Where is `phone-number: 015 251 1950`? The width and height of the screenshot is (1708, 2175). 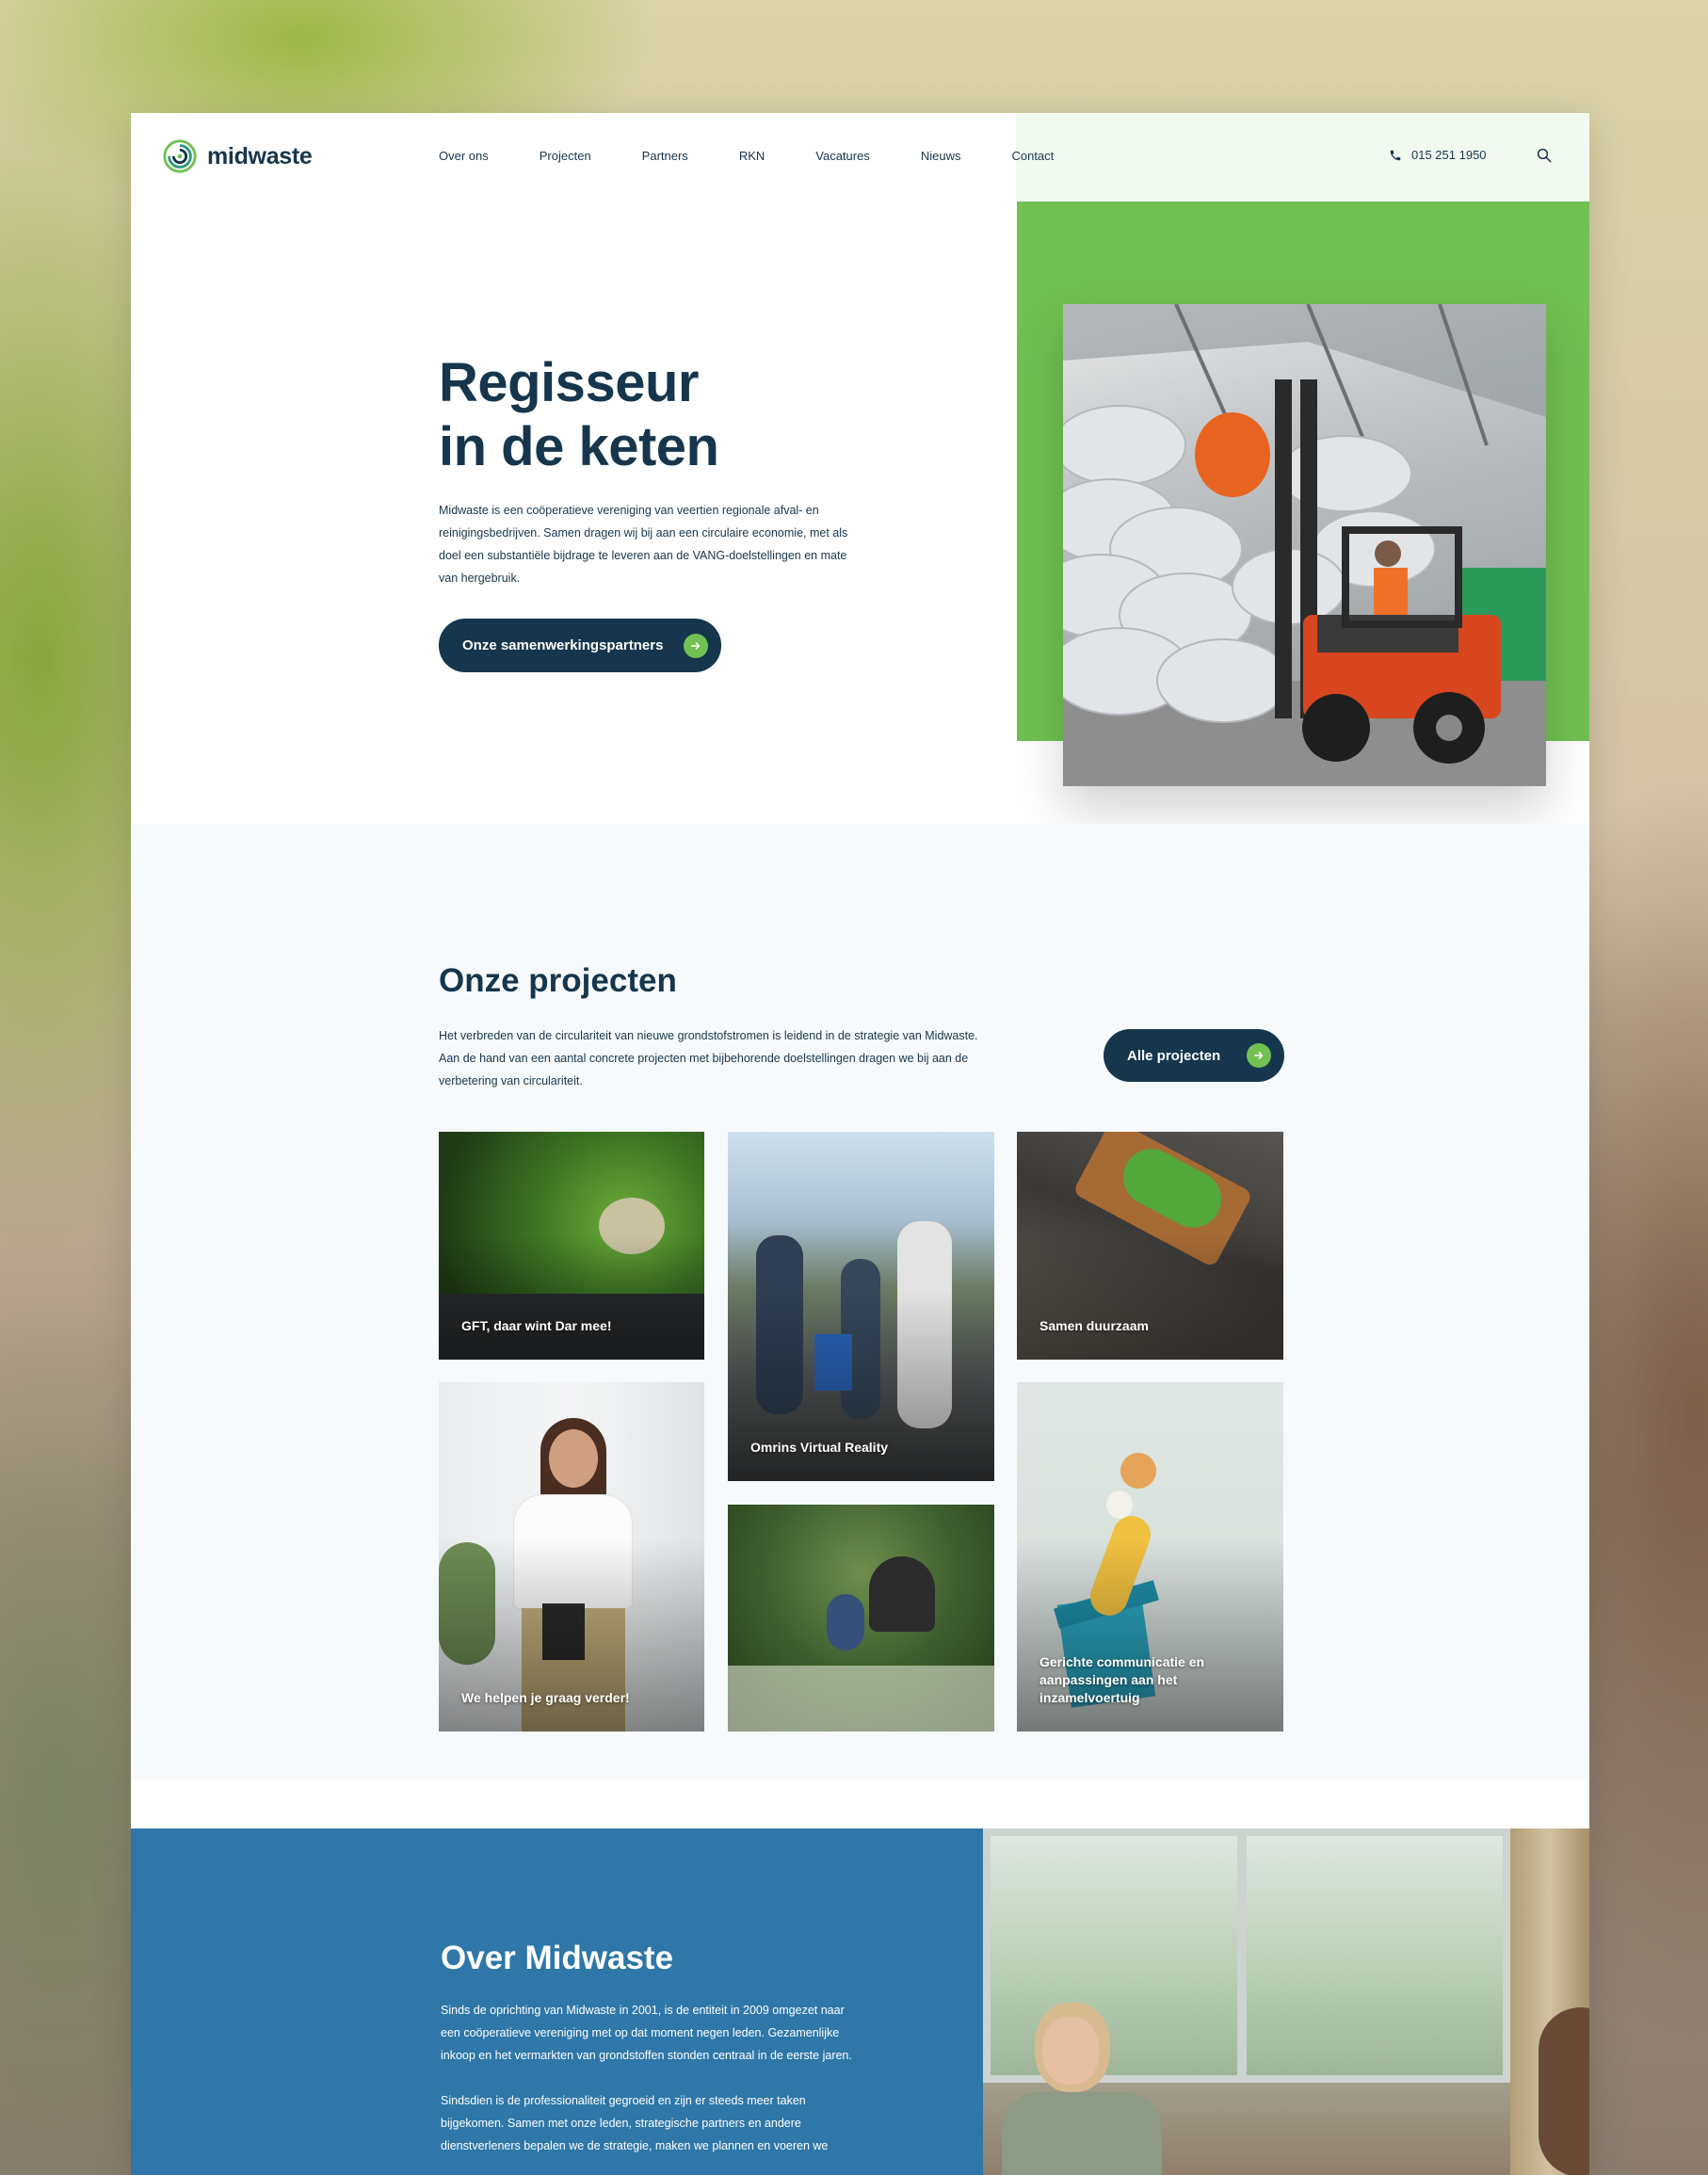
phone-number: 015 251 1950 is located at coordinates (1449, 155).